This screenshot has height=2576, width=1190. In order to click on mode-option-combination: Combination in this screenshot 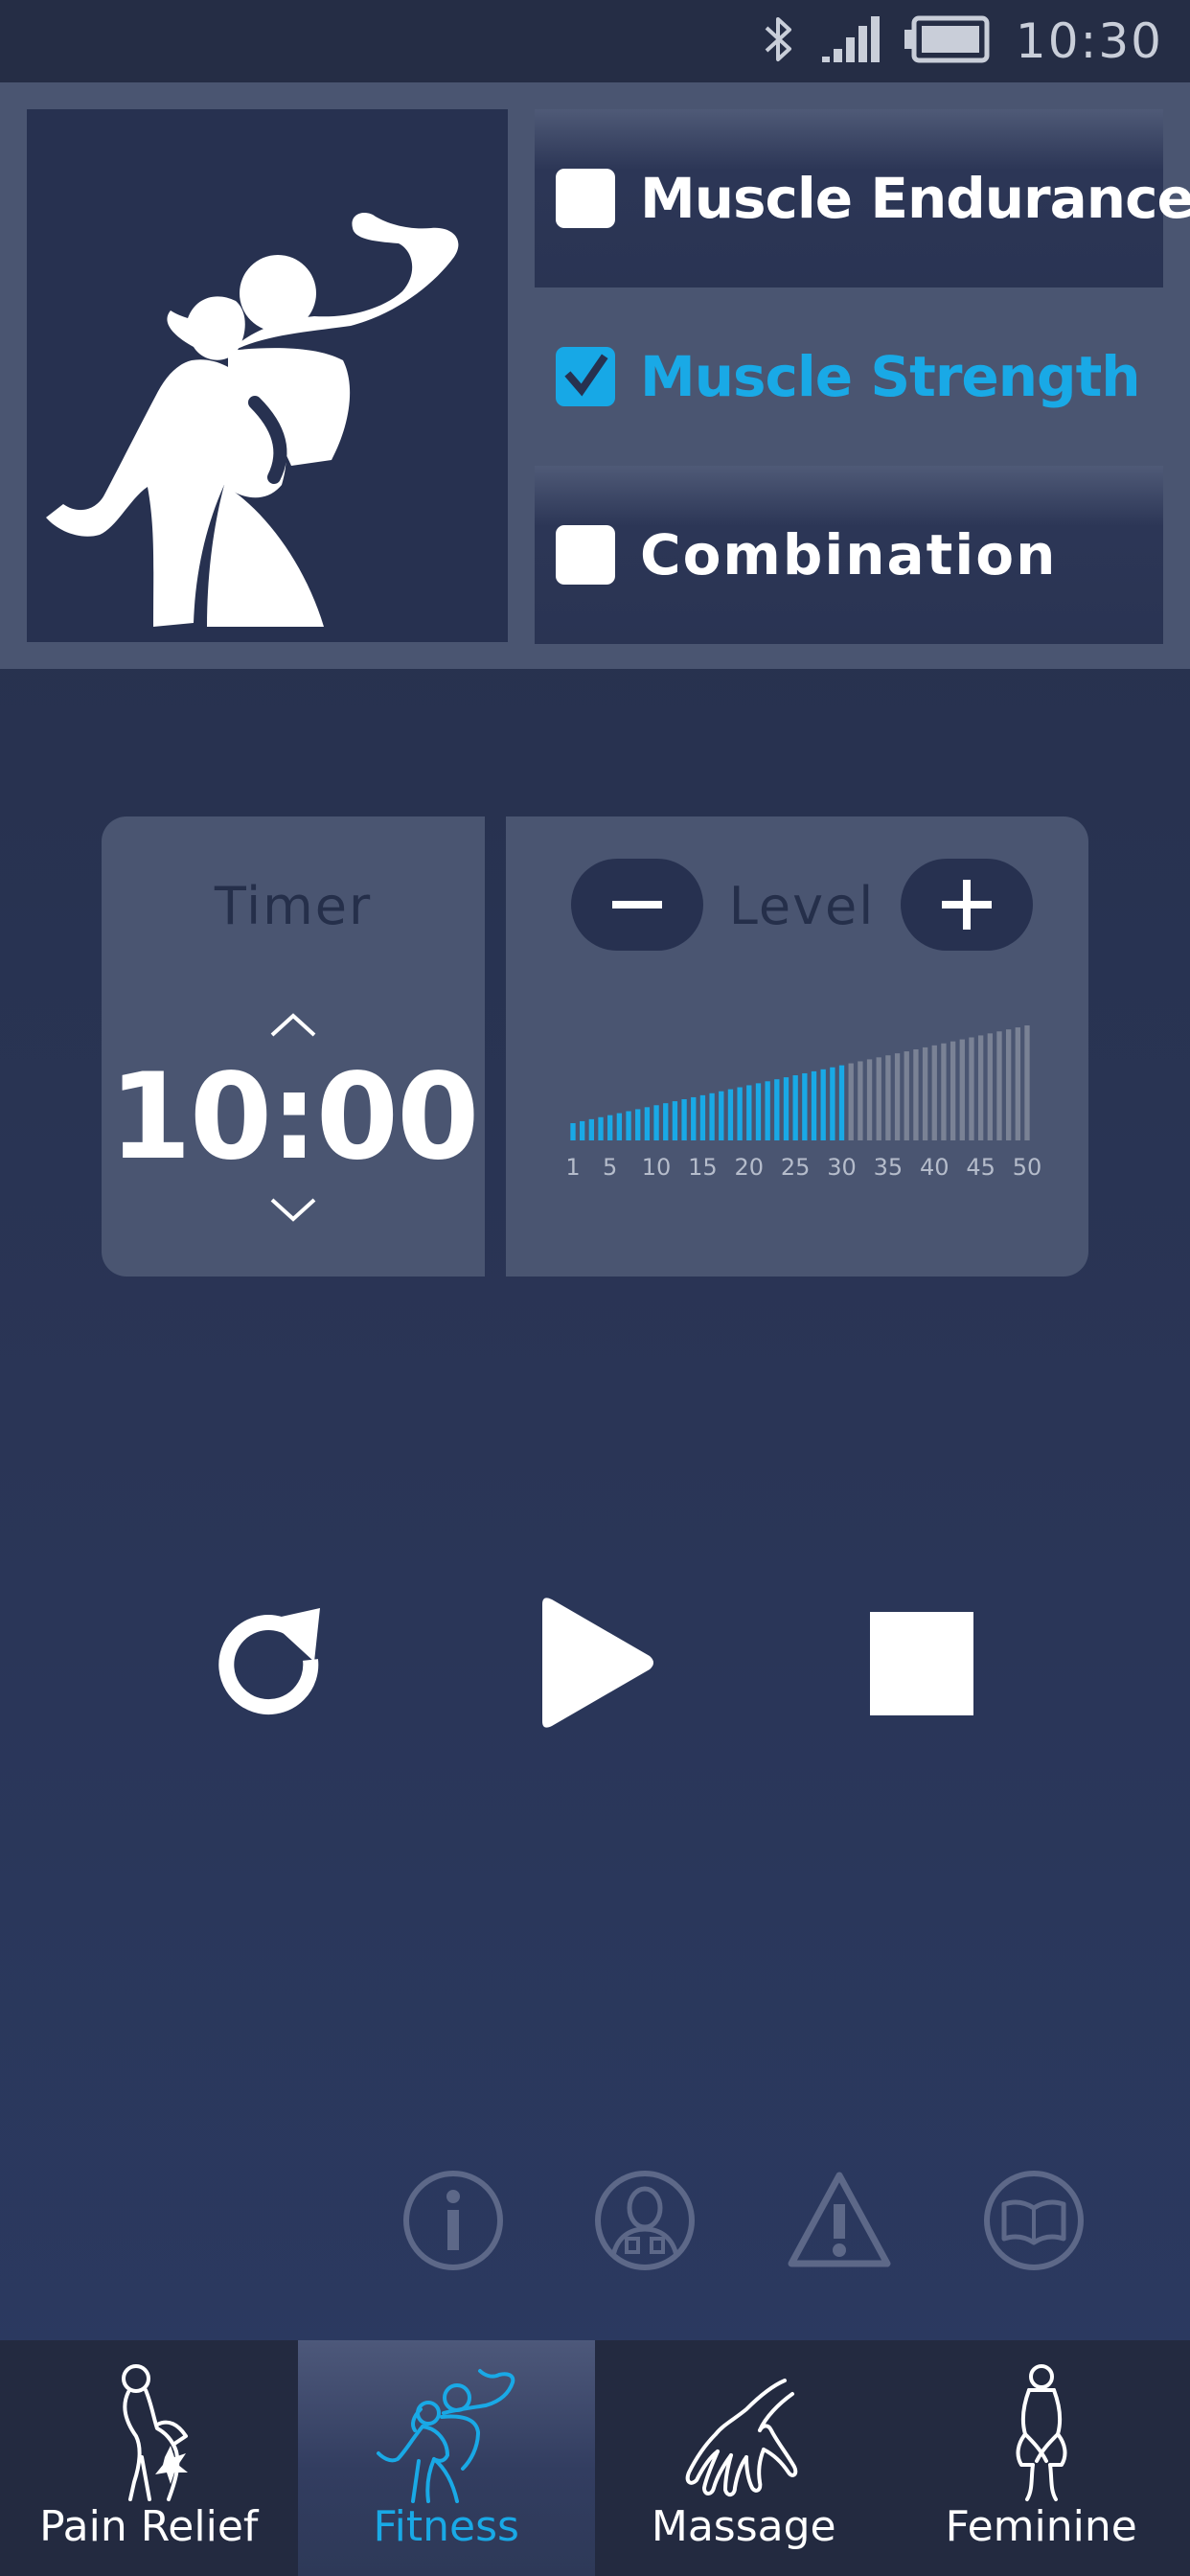, I will do `click(849, 555)`.